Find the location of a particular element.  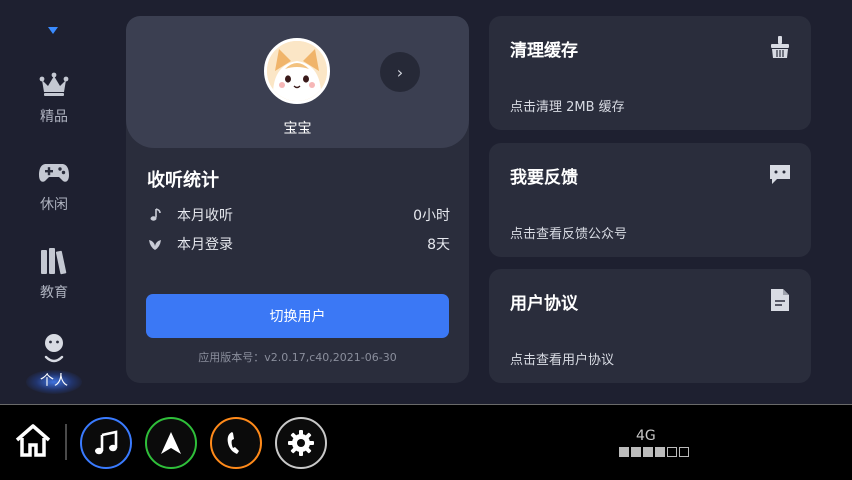

settings-app-button is located at coordinates (301, 443).